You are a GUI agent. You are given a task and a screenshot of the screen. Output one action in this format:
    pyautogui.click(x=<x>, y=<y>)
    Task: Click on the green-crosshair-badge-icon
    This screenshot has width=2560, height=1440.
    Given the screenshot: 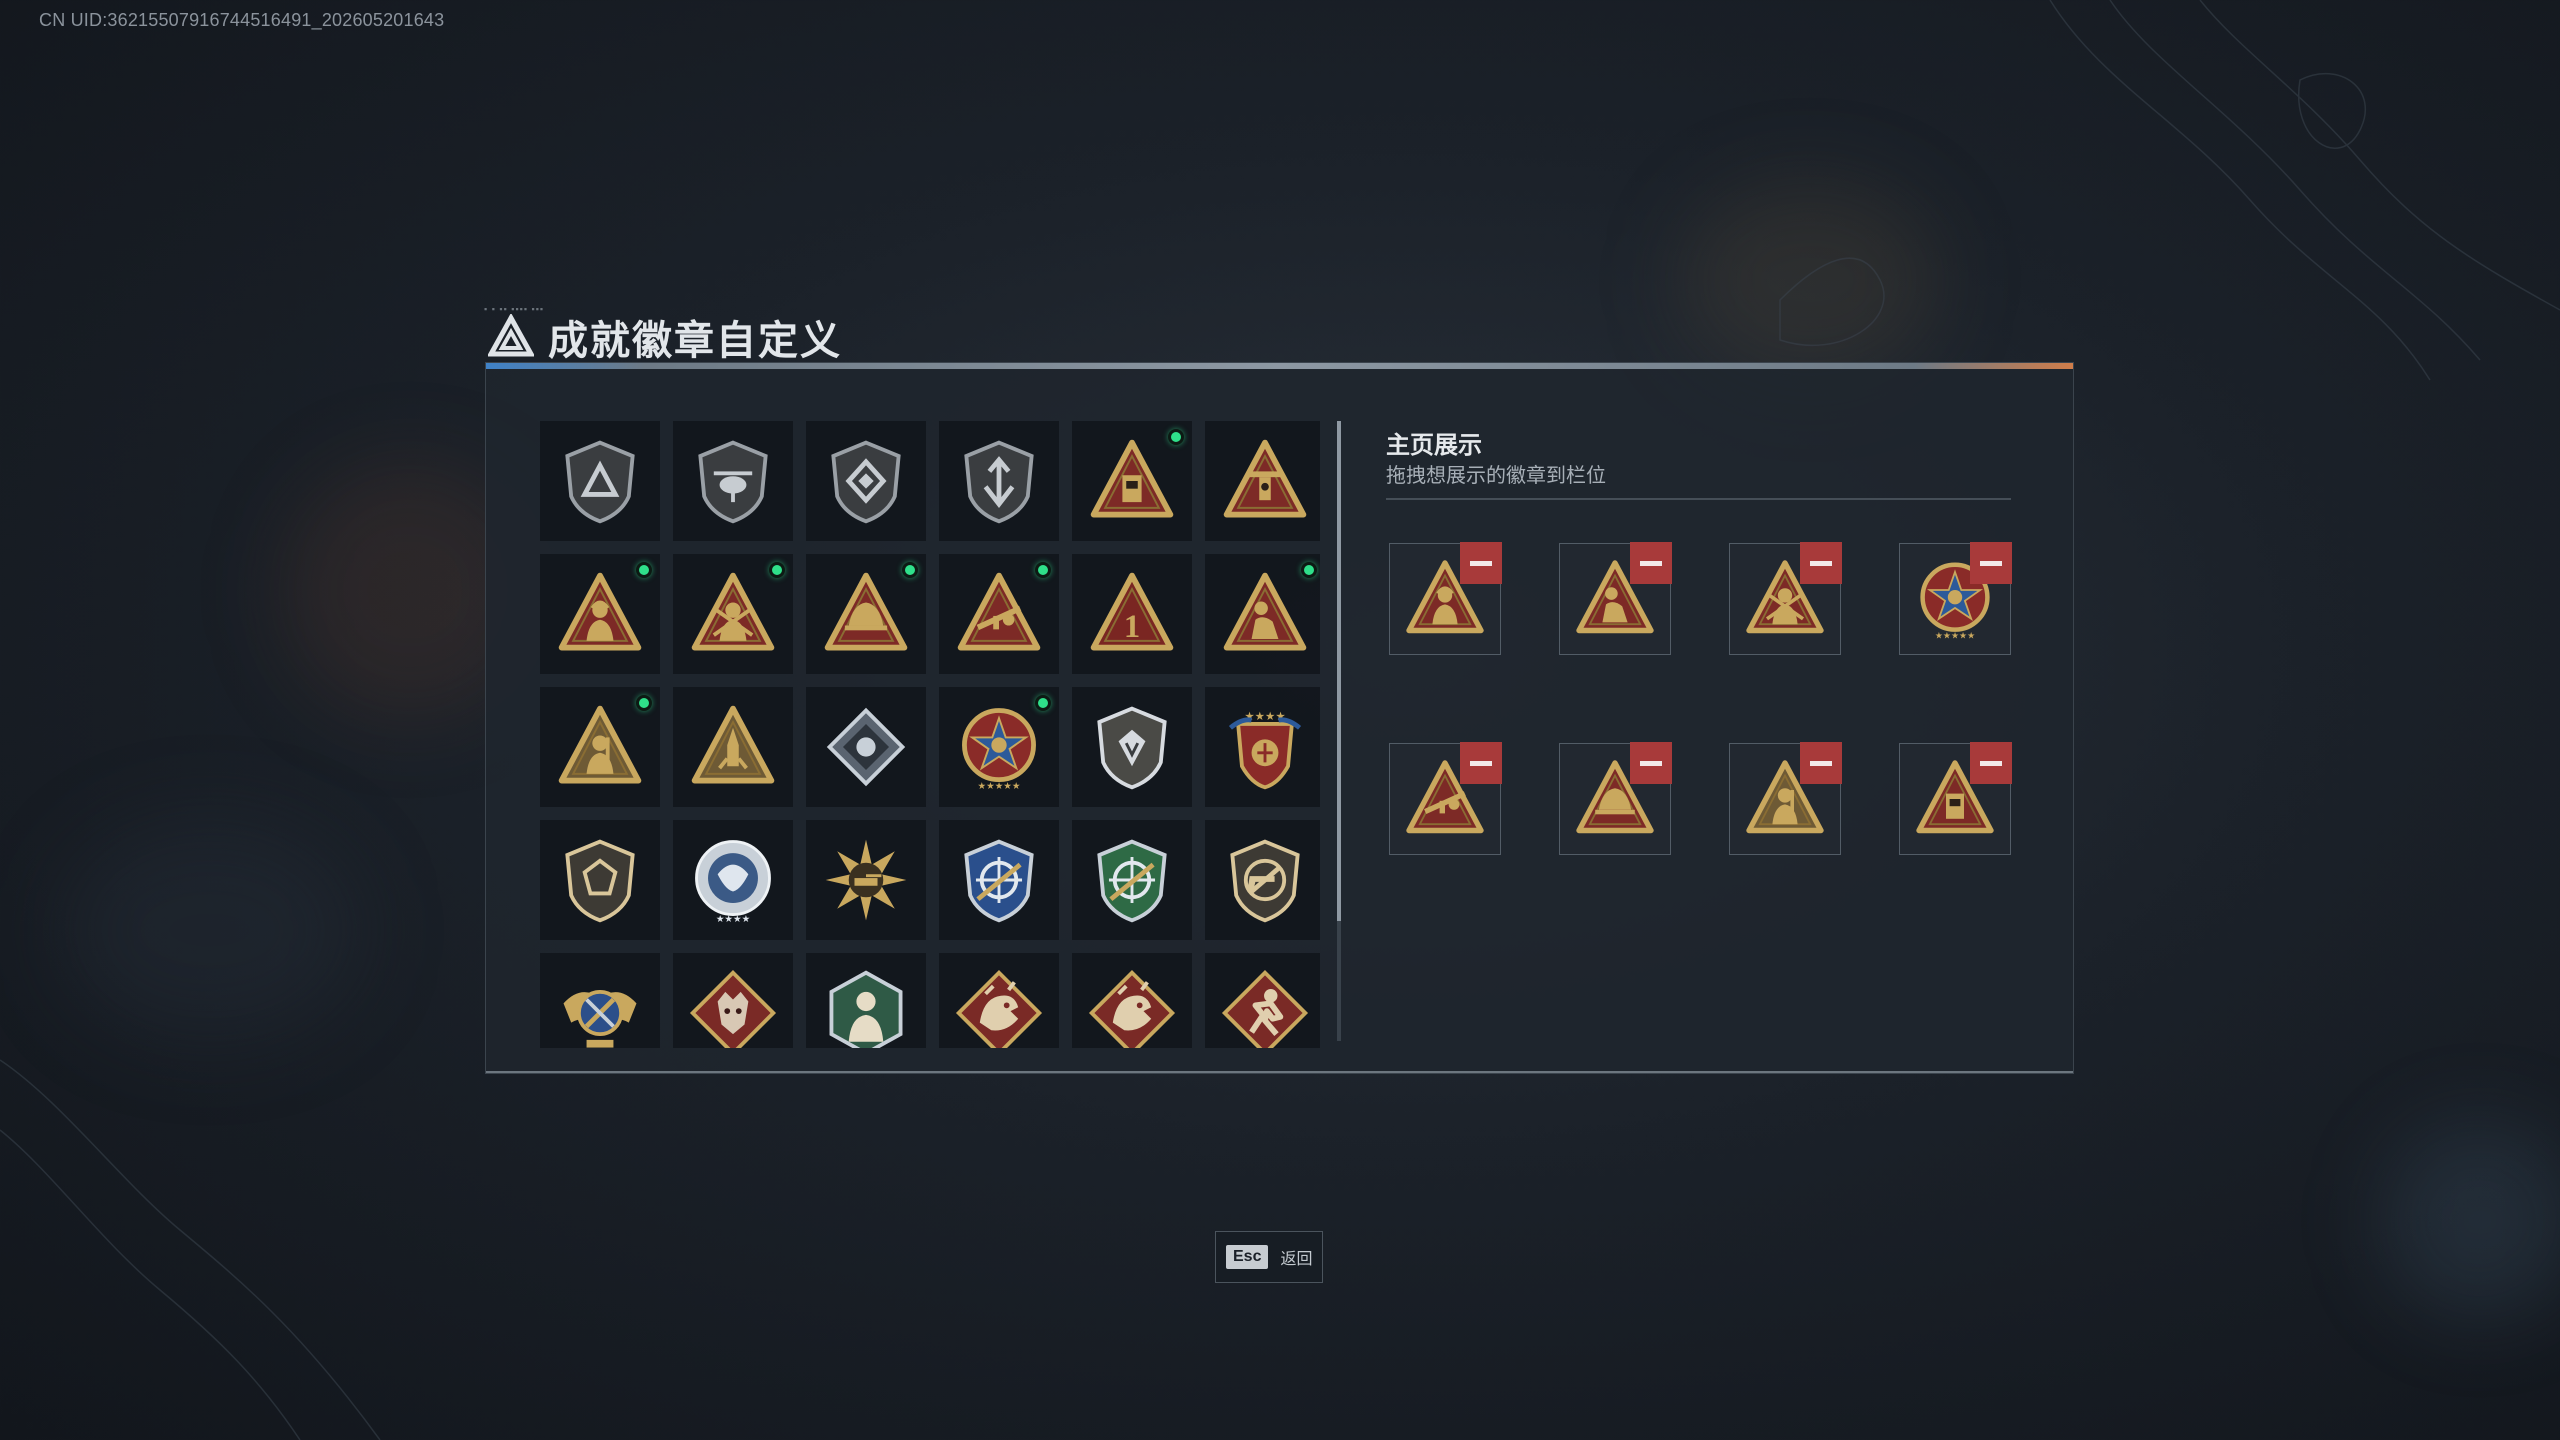 What is the action you would take?
    pyautogui.click(x=1132, y=880)
    